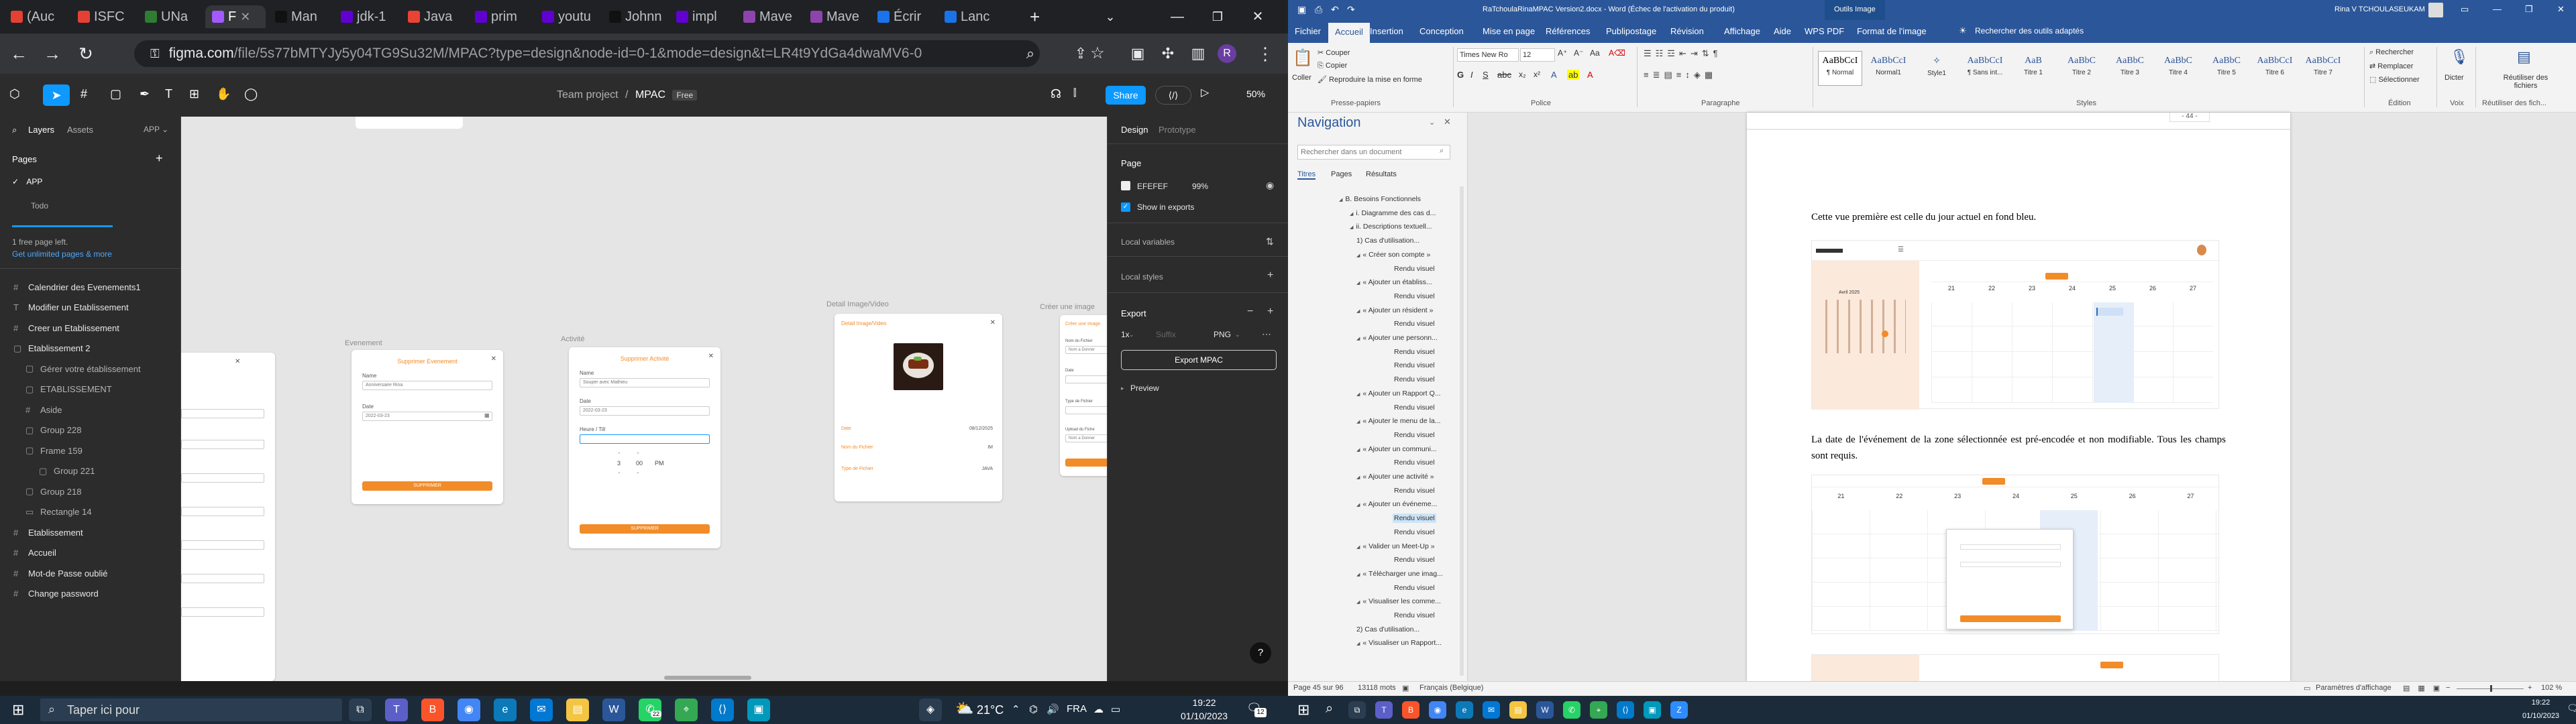  I want to click on window-maximize-button: ❐, so click(1218, 17).